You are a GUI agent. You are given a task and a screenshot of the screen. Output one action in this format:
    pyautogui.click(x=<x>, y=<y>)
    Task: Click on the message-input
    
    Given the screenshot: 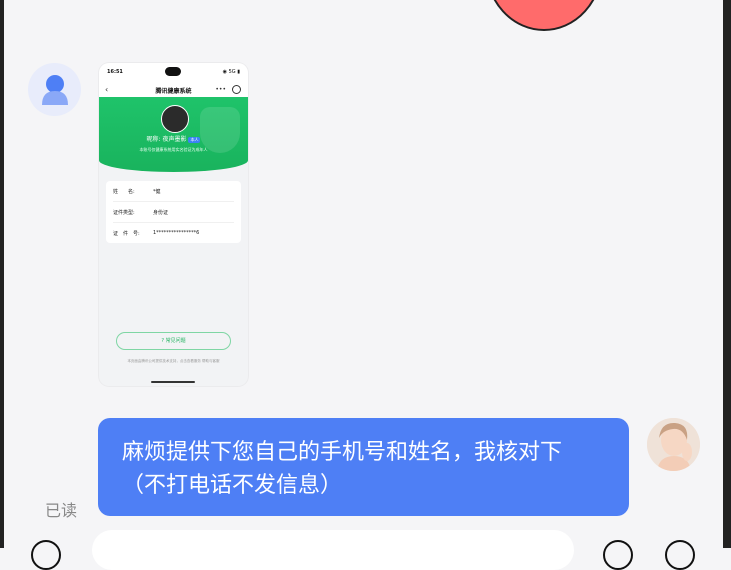 What is the action you would take?
    pyautogui.click(x=333, y=550)
    